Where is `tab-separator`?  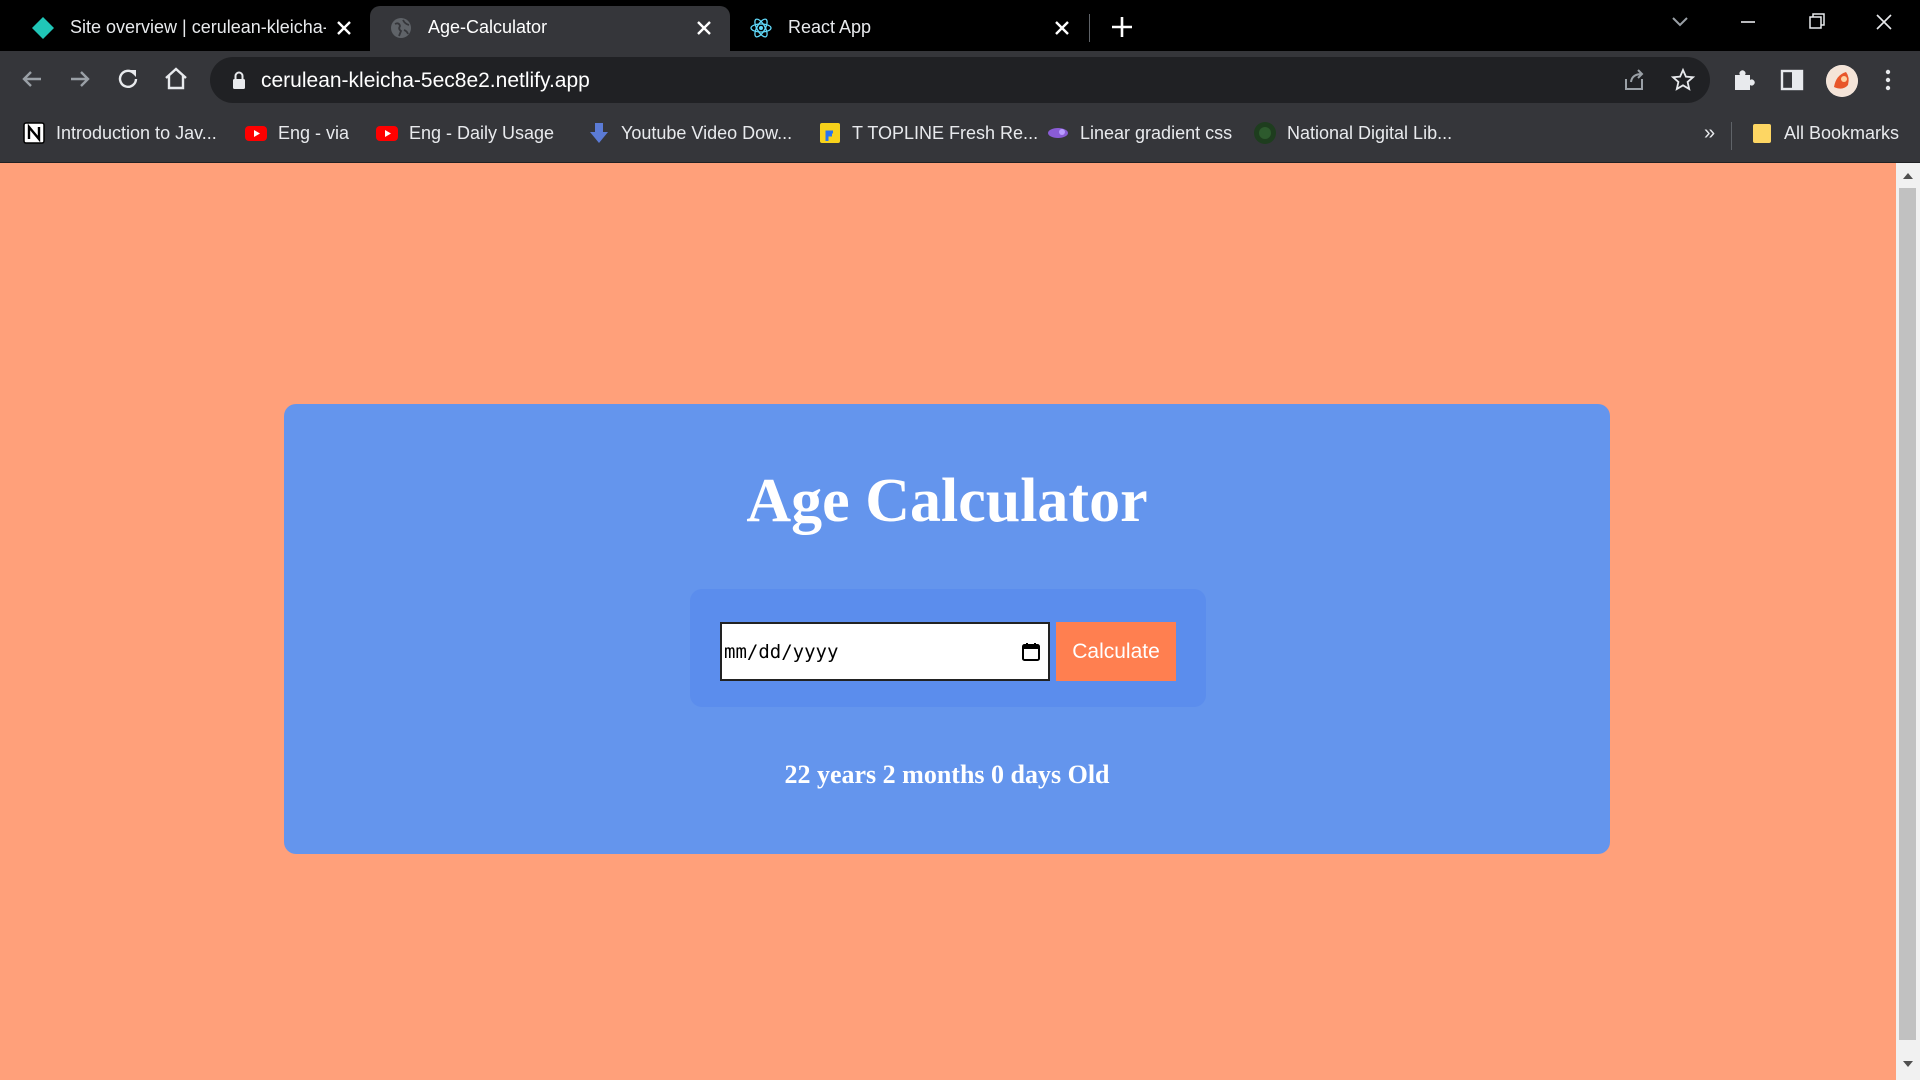 tab-separator is located at coordinates (1089, 28).